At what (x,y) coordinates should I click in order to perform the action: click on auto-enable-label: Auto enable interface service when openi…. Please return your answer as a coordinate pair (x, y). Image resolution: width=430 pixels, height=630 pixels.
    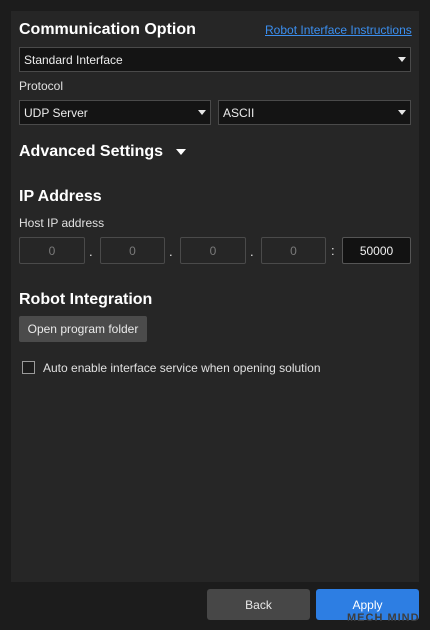
    Looking at the image, I should click on (182, 368).